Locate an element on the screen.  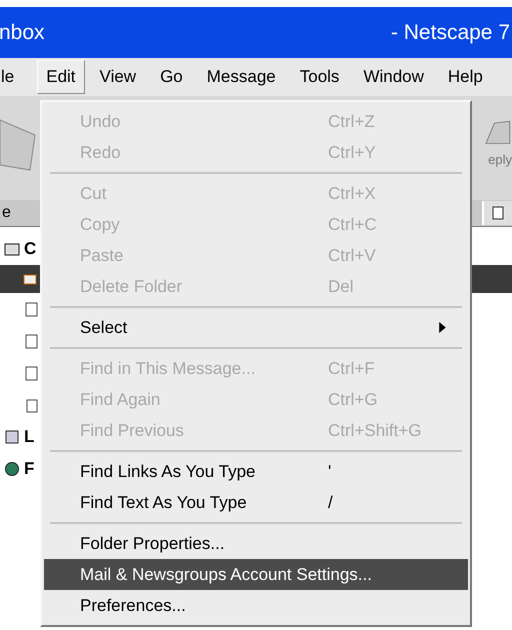
column-header: e is located at coordinates (5, 213).